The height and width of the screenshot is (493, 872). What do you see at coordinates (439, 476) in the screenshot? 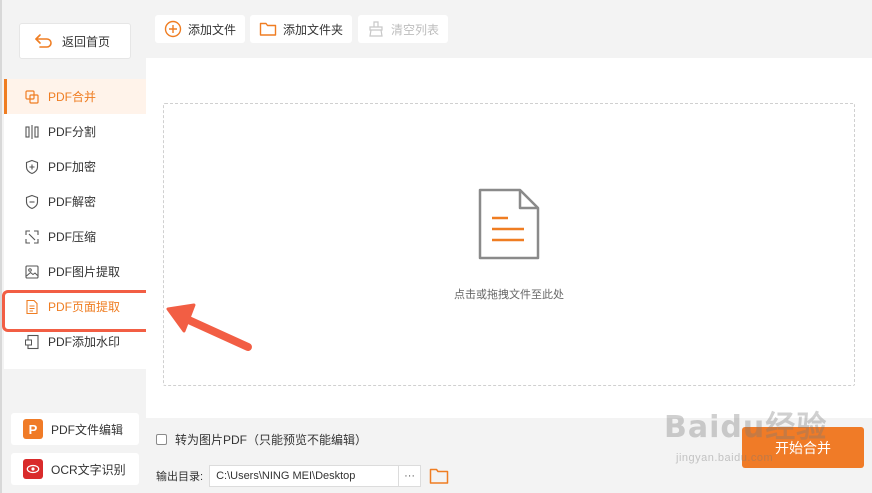
I see `open-folder-icon` at bounding box center [439, 476].